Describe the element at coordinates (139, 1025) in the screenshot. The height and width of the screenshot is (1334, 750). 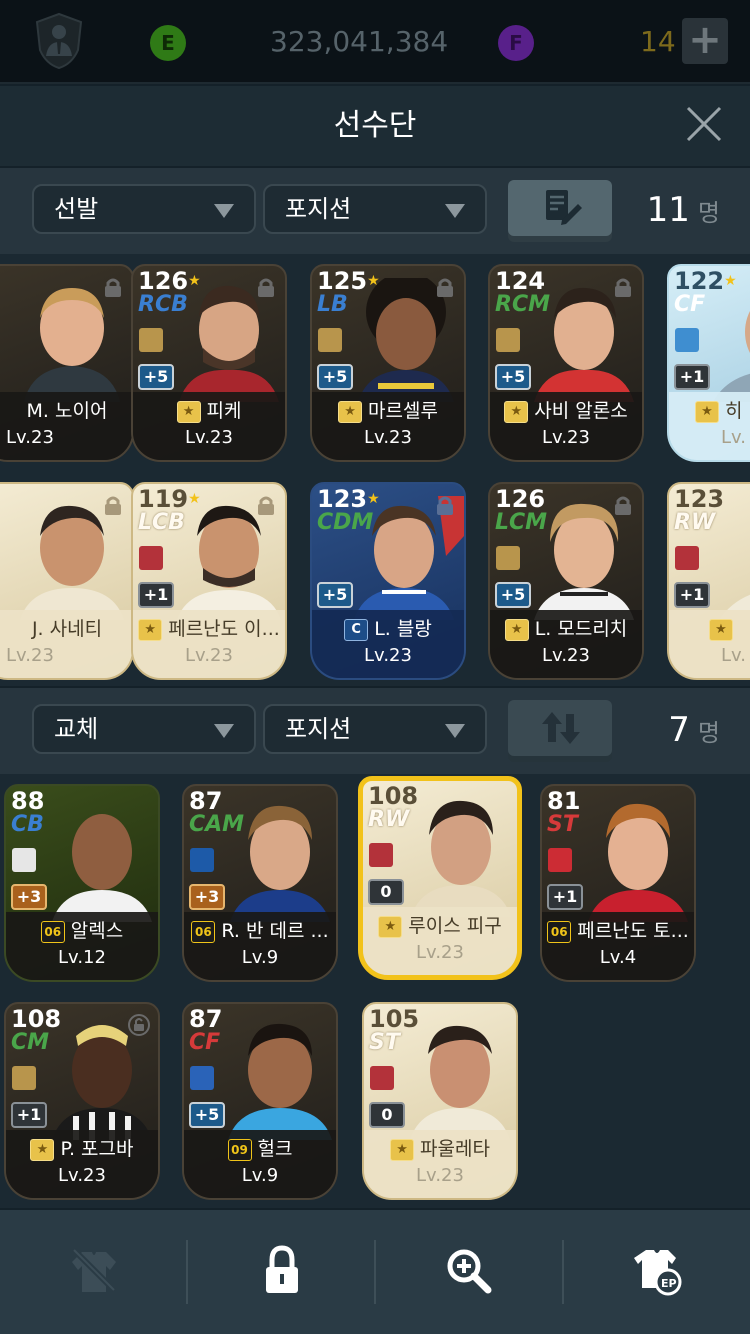
I see `lock-open-icon` at that location.